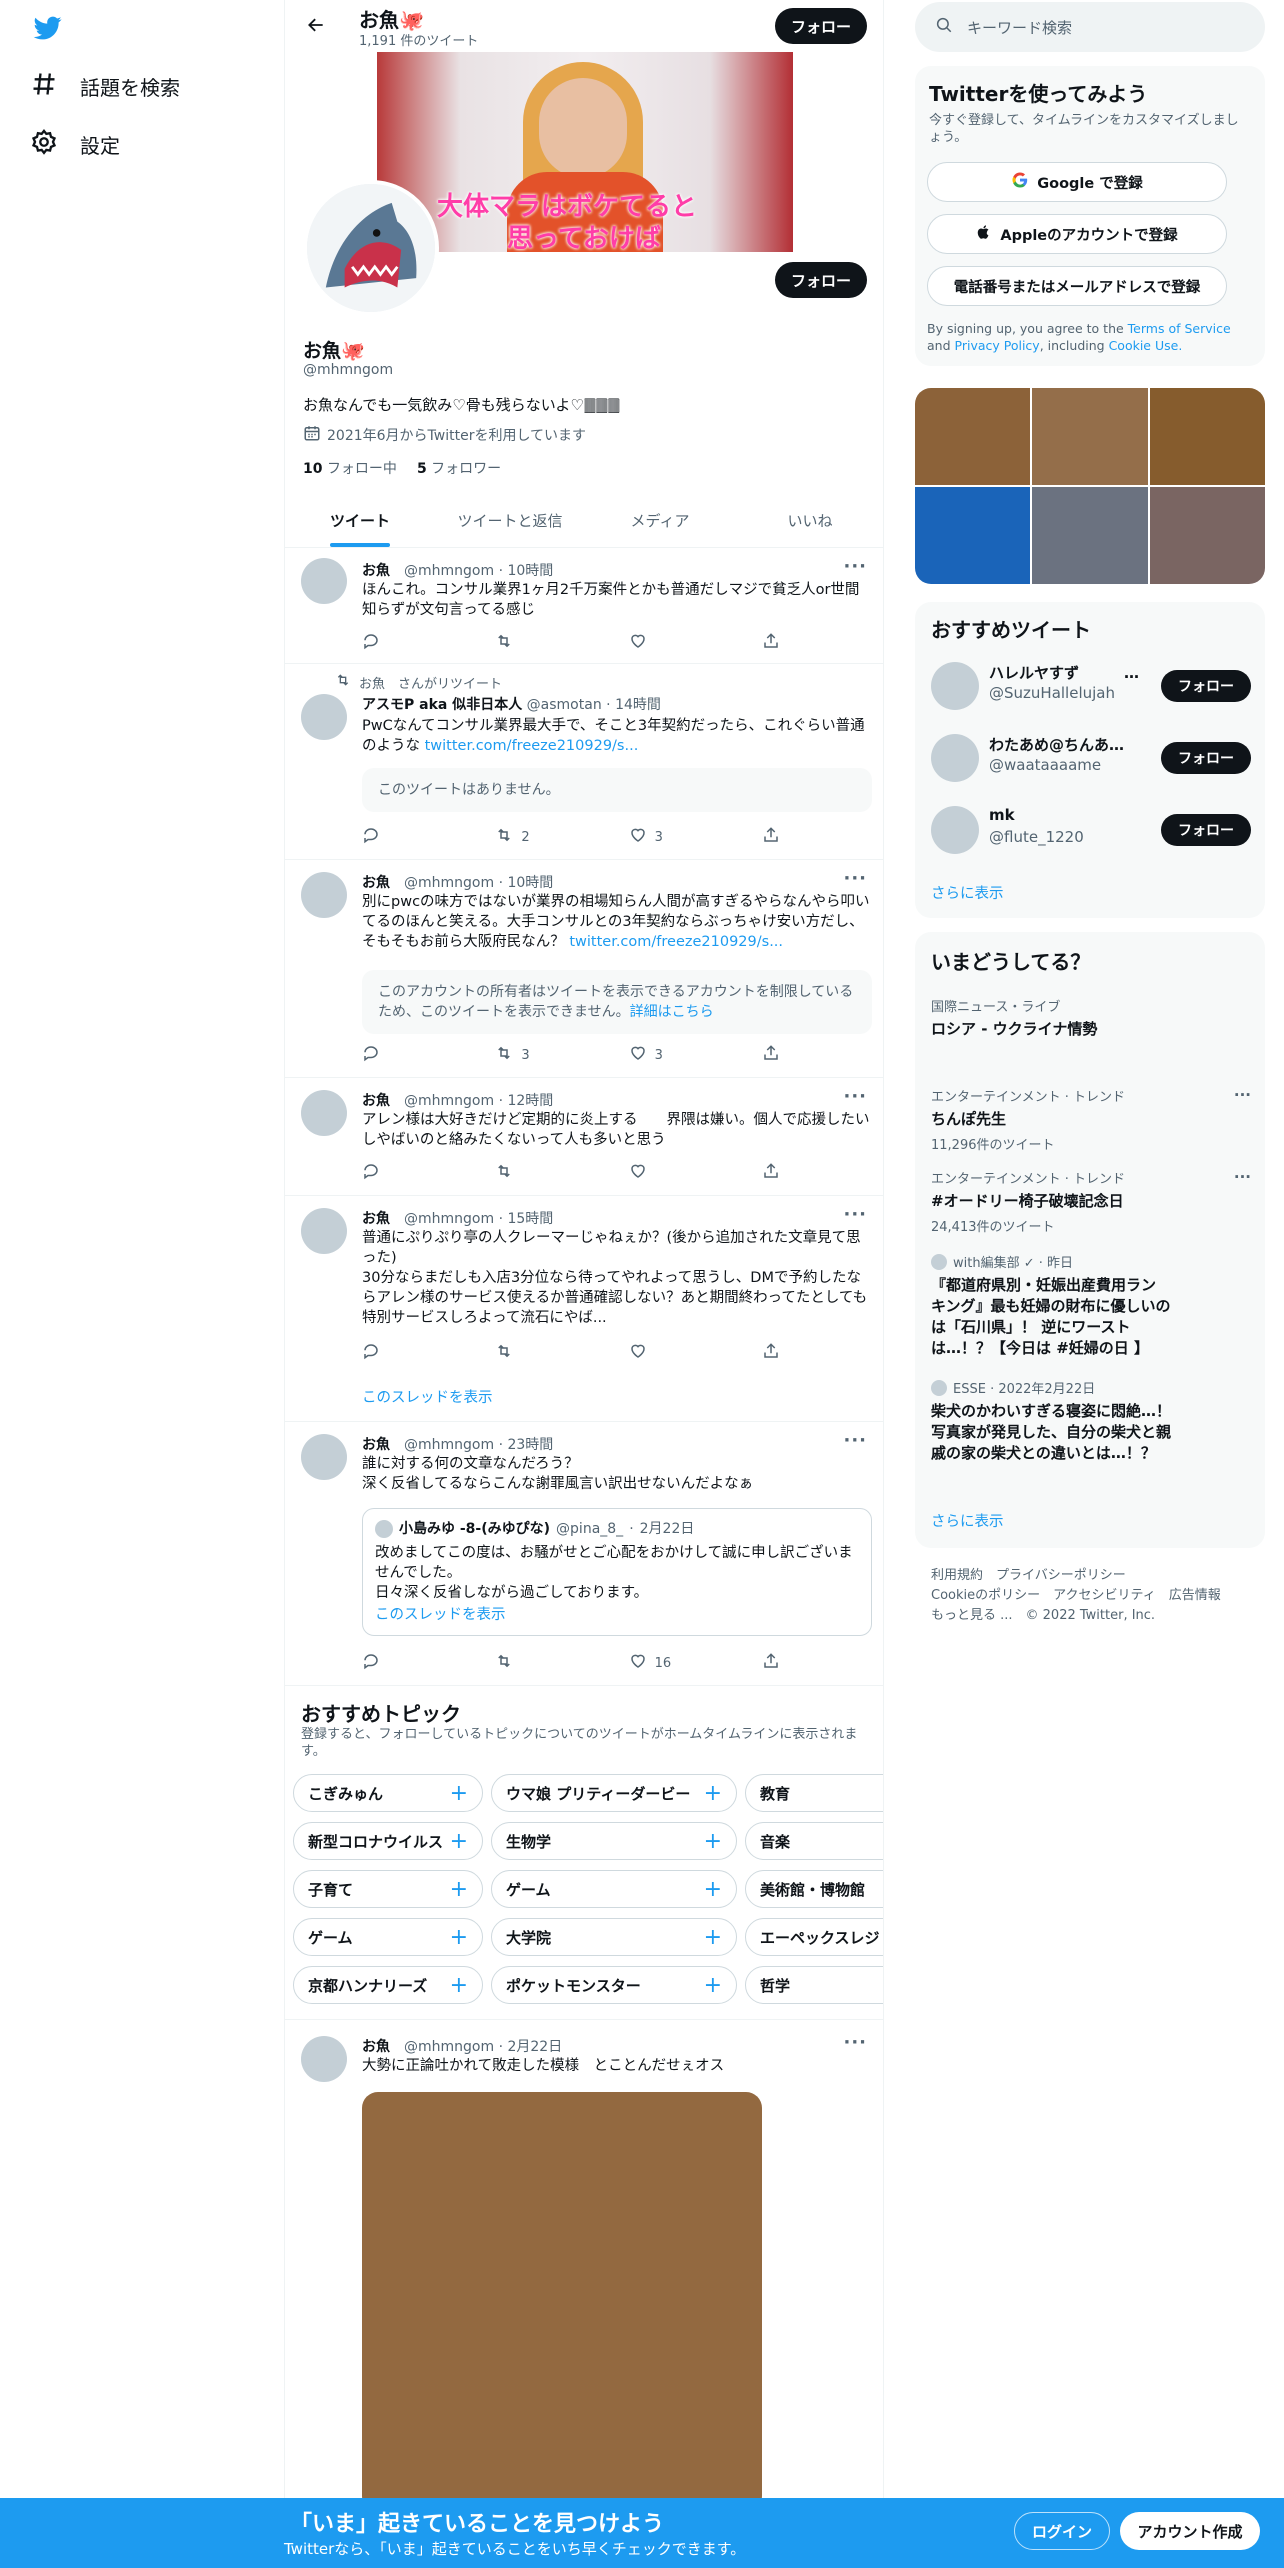 The width and height of the screenshot is (1284, 2568). I want to click on tab-media: メディア, so click(660, 520).